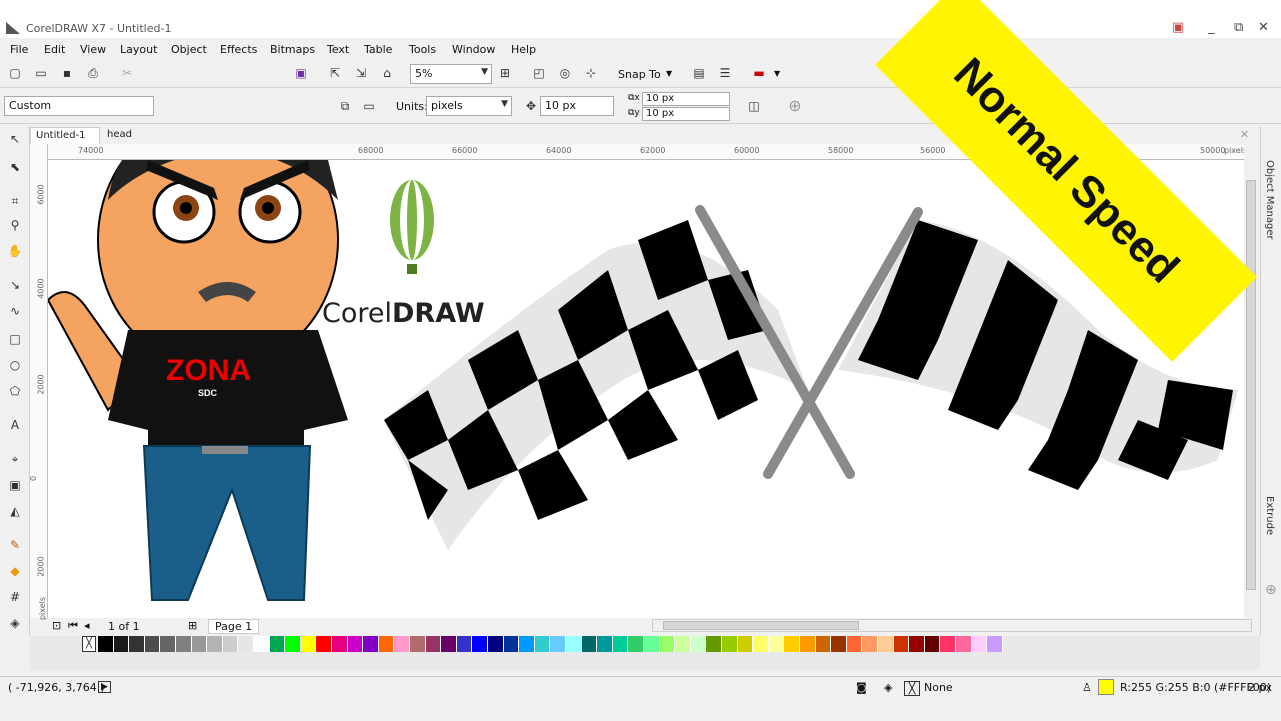 The width and height of the screenshot is (1281, 721). Describe the element at coordinates (93, 73) in the screenshot. I see `print-icon: ⎙` at that location.